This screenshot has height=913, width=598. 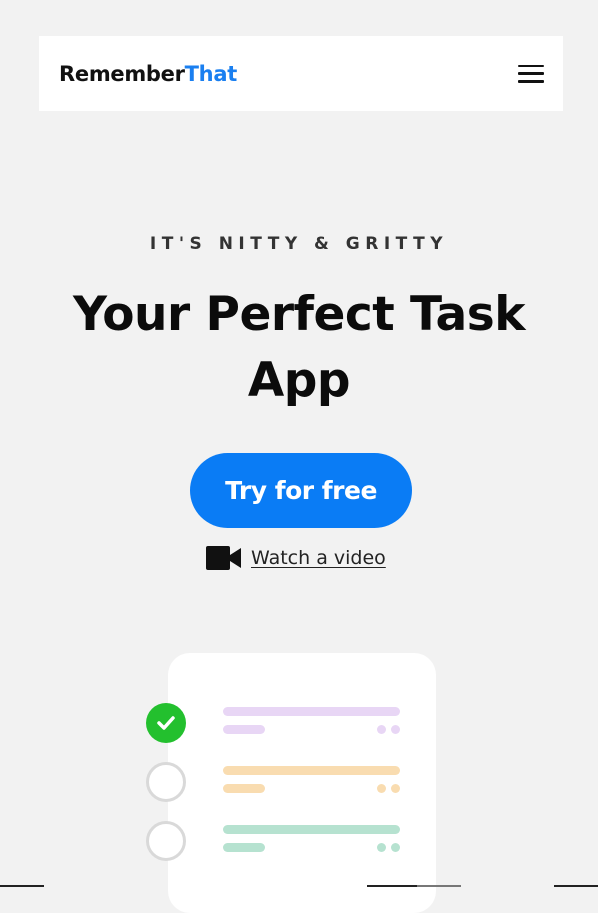 I want to click on video-camera-icon, so click(x=223, y=558).